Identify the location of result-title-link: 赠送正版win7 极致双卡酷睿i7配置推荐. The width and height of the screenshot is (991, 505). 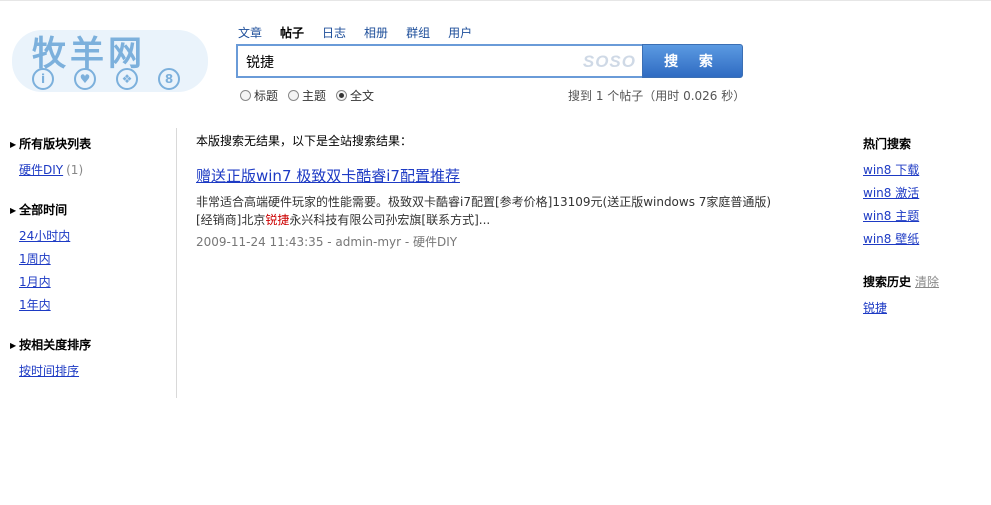
(328, 175).